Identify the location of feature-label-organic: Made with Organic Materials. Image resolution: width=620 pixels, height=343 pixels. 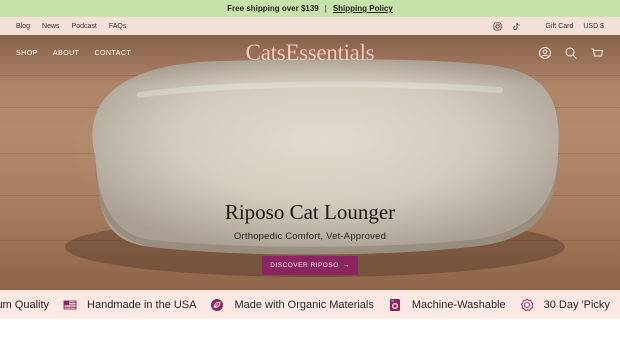
(304, 304).